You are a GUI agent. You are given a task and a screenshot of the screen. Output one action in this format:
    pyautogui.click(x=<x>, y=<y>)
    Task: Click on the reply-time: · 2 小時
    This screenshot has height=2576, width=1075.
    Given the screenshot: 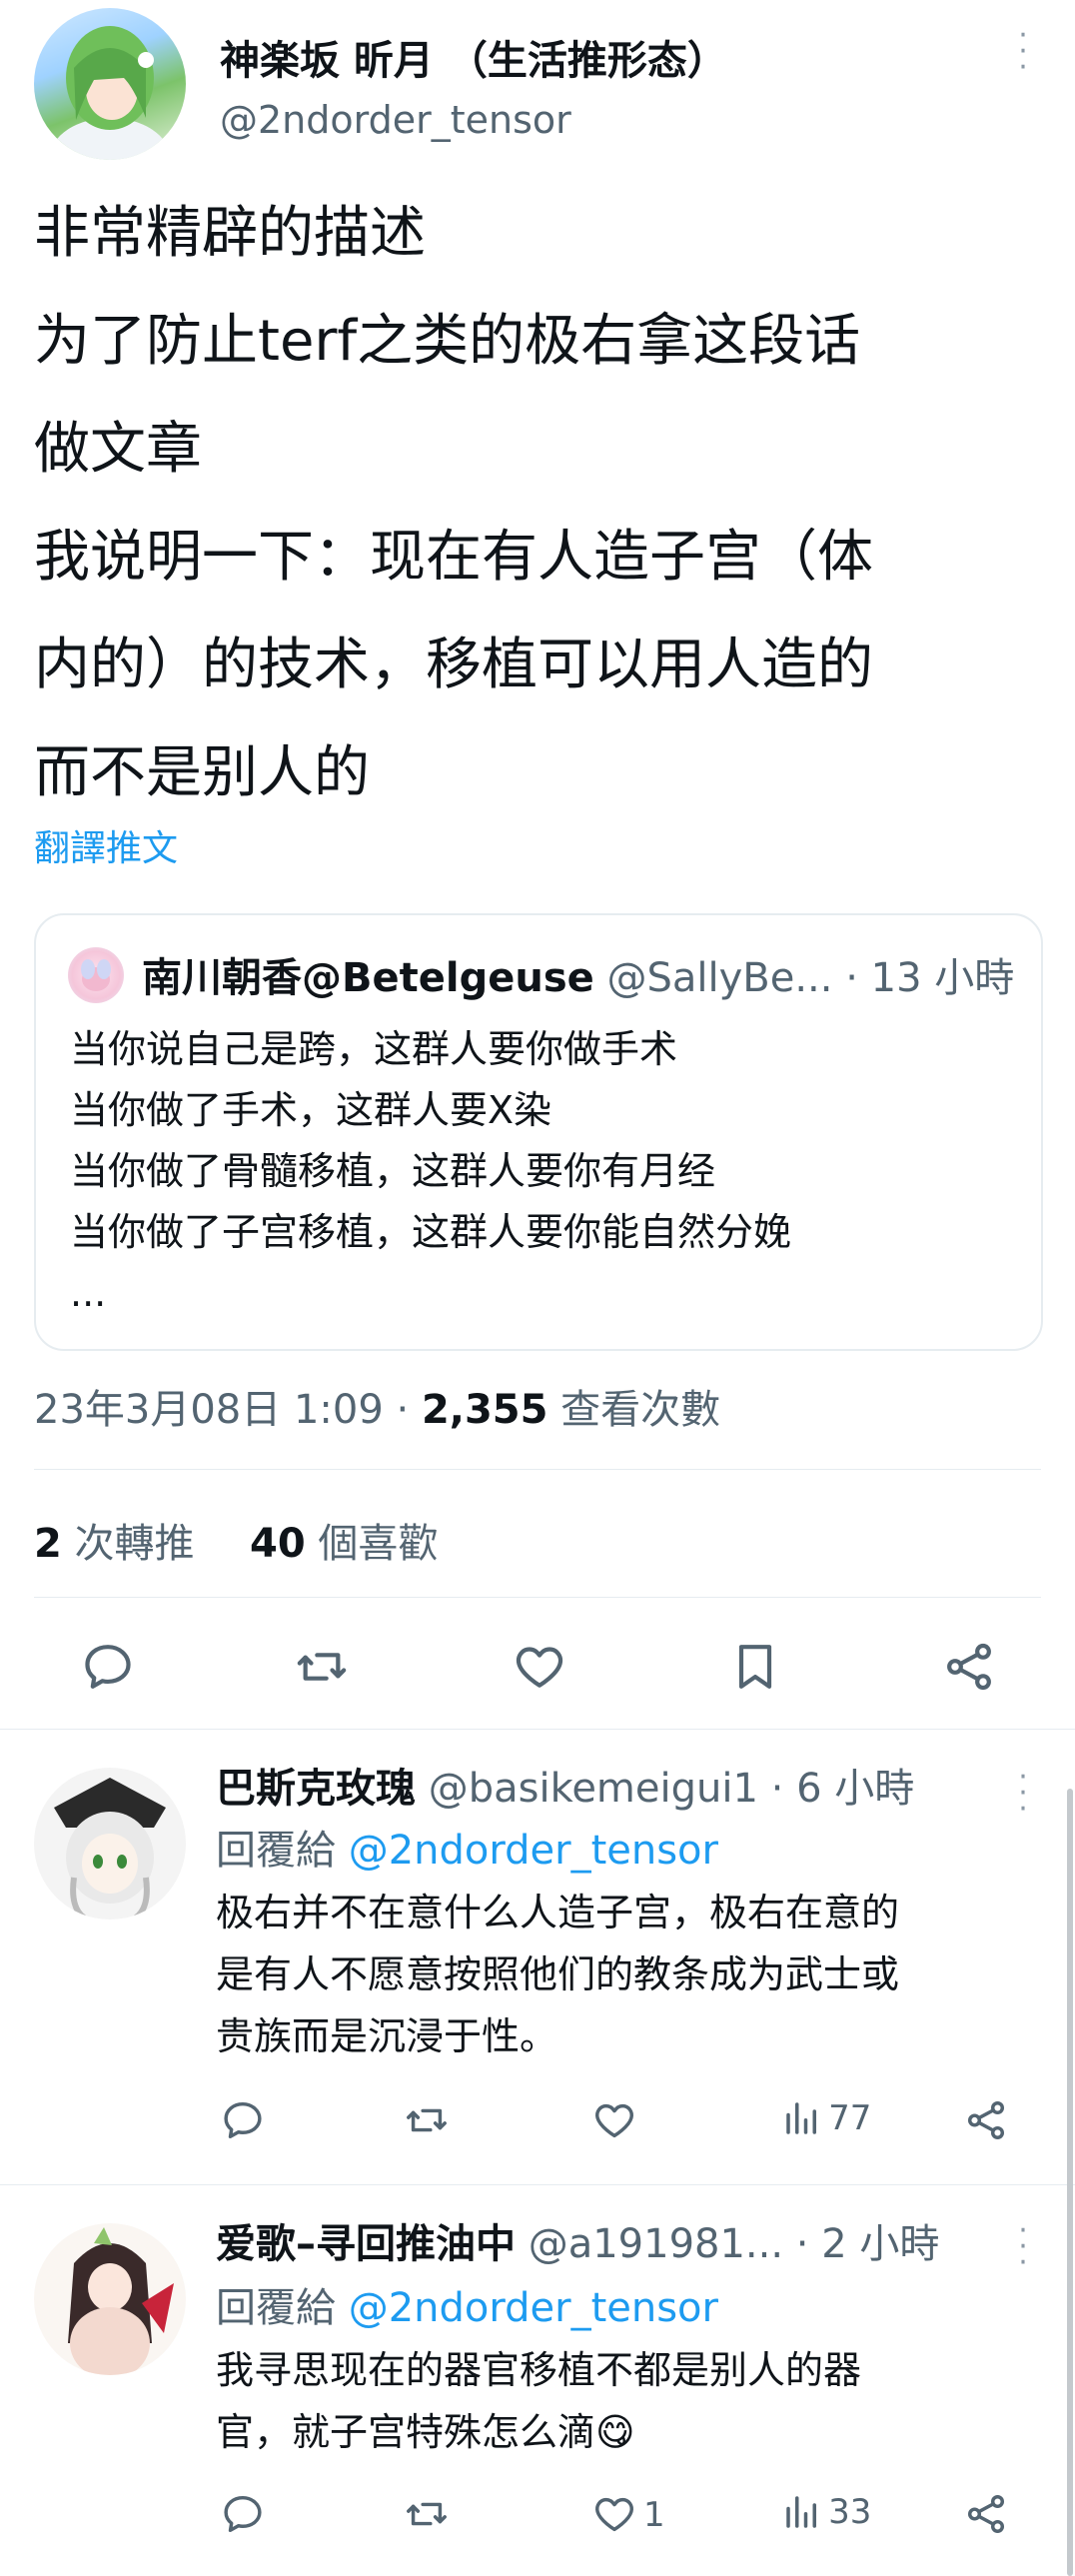 What is the action you would take?
    pyautogui.click(x=868, y=2244)
    